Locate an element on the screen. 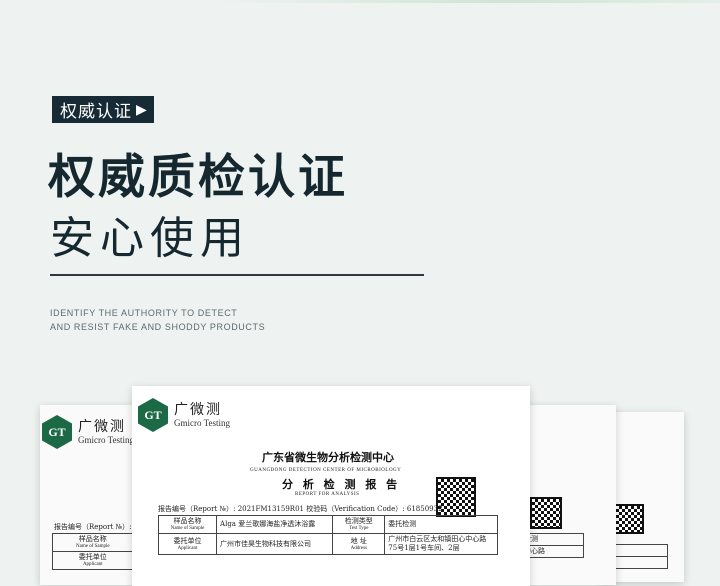  label-cell: 检测类型 Test Type is located at coordinates (359, 524).